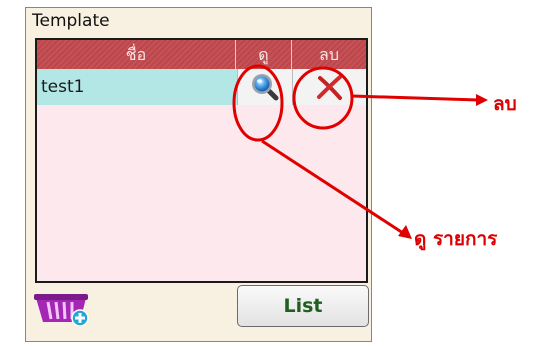  Describe the element at coordinates (456, 239) in the screenshot. I see `view-callout-label: ดู รายการ` at that location.